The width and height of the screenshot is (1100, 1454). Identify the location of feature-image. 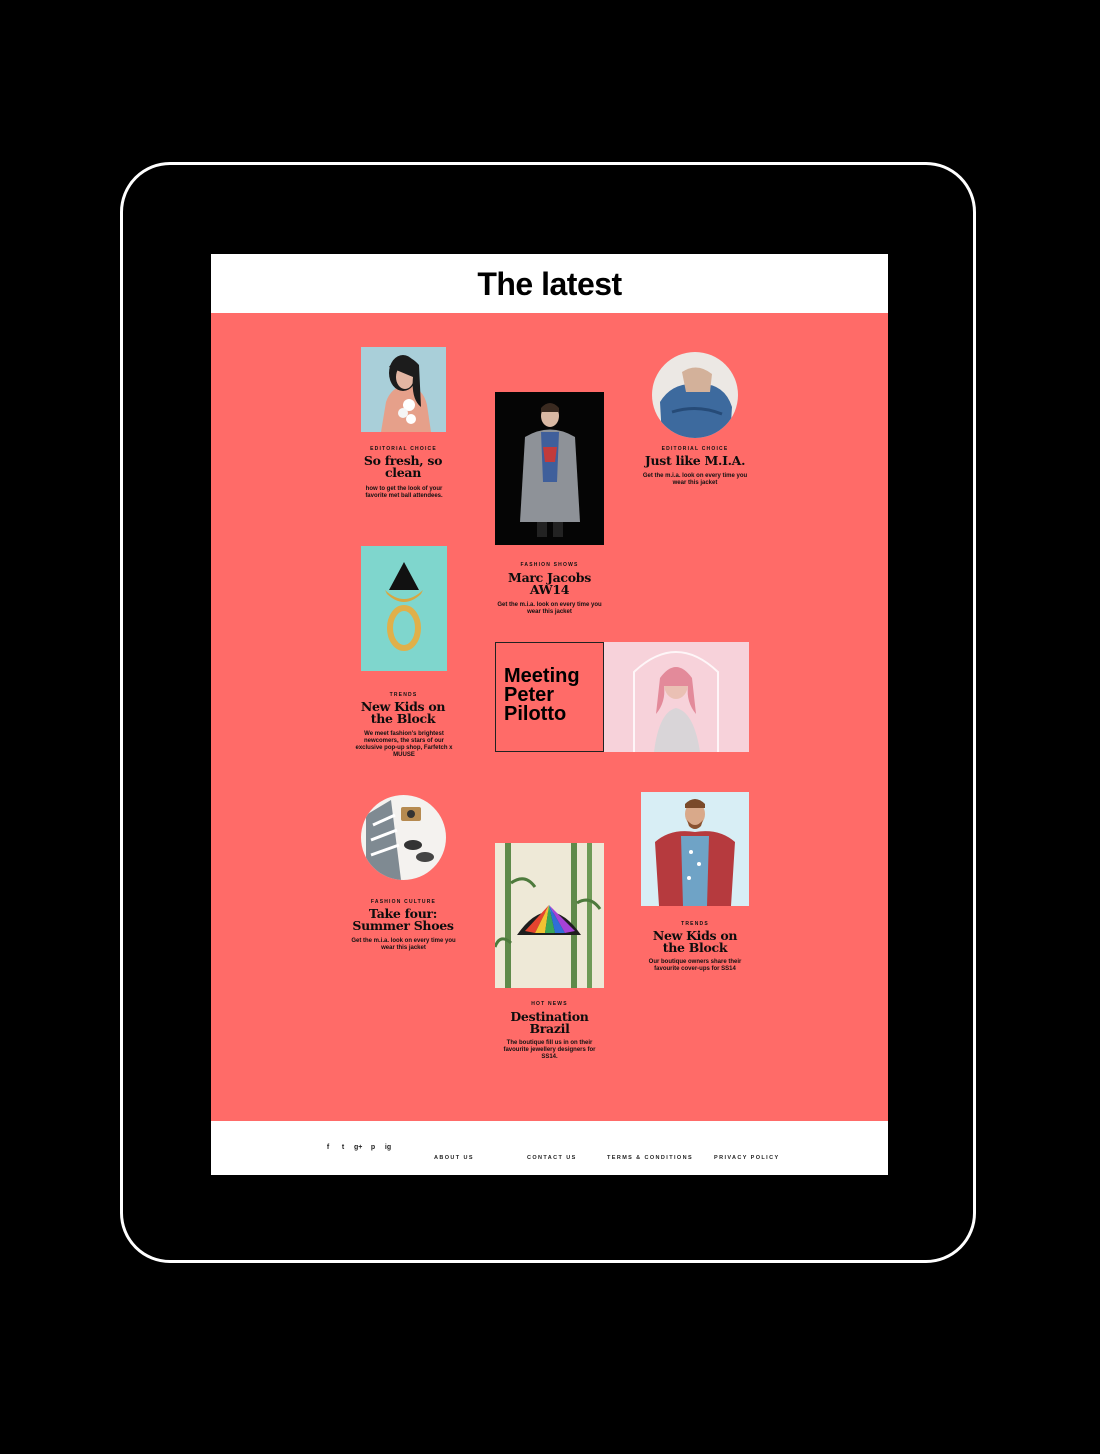
(676, 697).